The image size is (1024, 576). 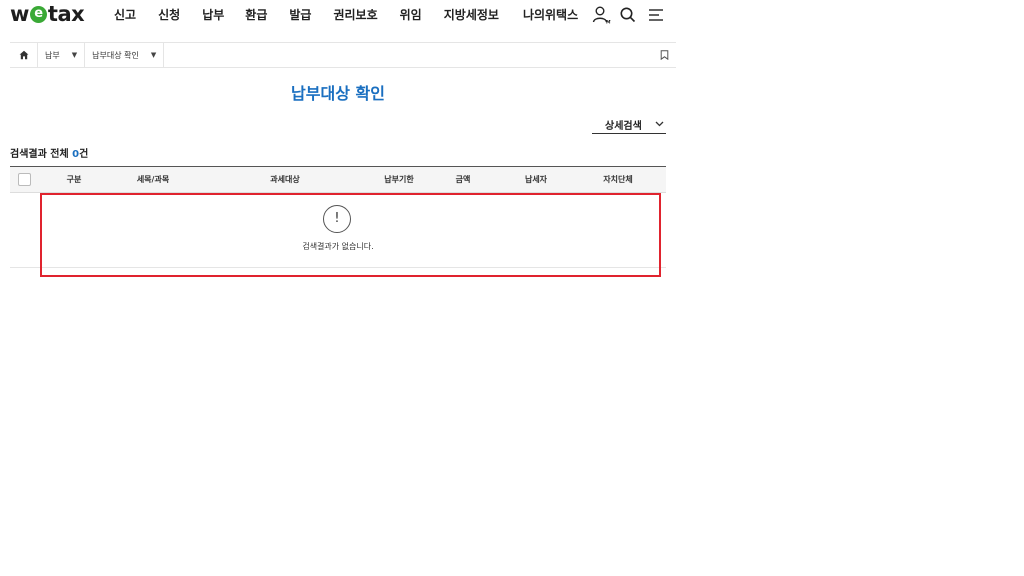 What do you see at coordinates (550, 14) in the screenshot?
I see `nav-item-my-wetax: 나의위택스` at bounding box center [550, 14].